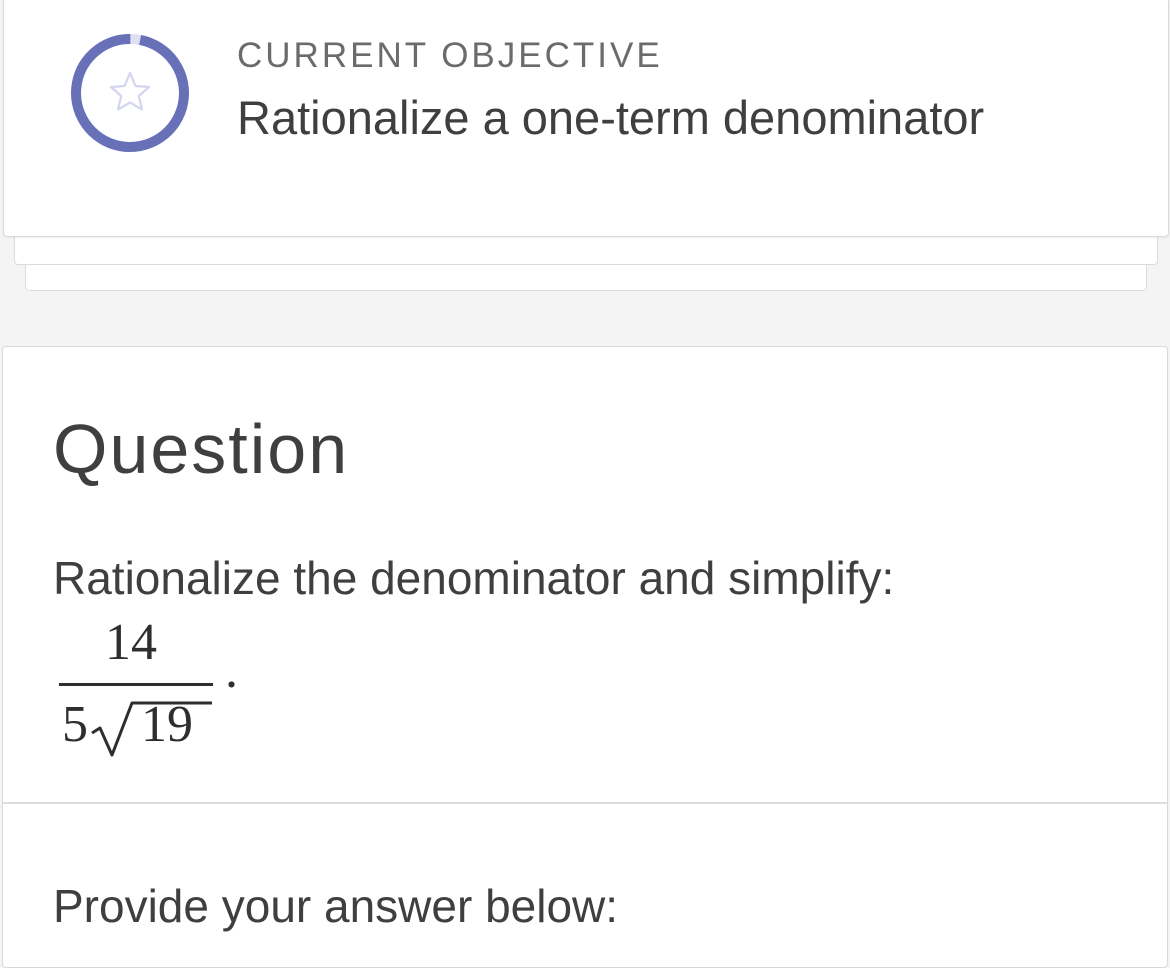 The height and width of the screenshot is (968, 1170). I want to click on objective-label: CURRENT OBJECTIVE, so click(450, 55).